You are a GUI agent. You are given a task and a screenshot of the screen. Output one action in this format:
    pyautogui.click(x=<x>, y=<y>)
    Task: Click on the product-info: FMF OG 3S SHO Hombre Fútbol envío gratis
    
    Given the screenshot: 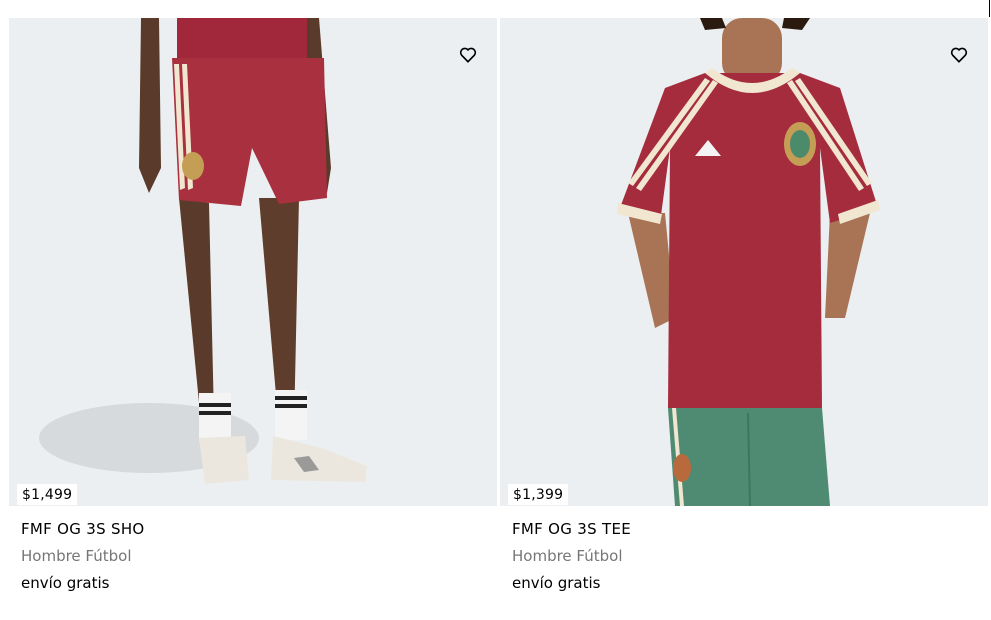 What is the action you would take?
    pyautogui.click(x=83, y=556)
    